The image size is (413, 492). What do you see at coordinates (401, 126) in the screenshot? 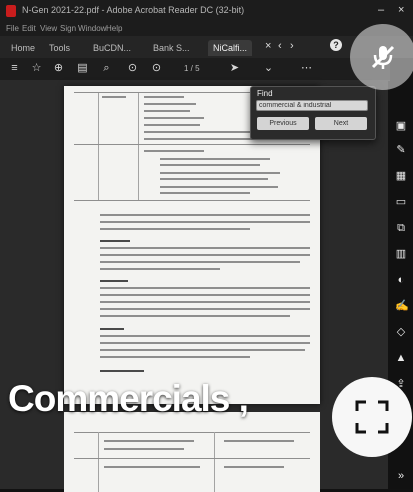
I see `export-pdf-icon: ▣` at bounding box center [401, 126].